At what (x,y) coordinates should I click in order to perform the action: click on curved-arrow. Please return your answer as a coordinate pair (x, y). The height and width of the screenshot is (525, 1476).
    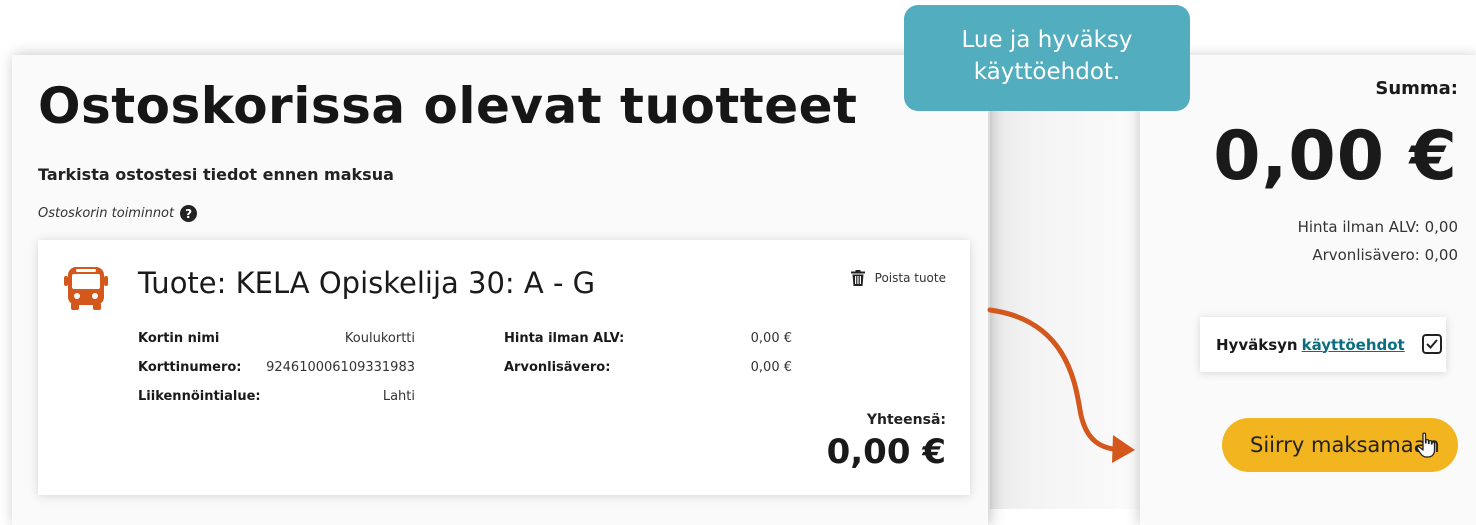
    Looking at the image, I should click on (1061, 385).